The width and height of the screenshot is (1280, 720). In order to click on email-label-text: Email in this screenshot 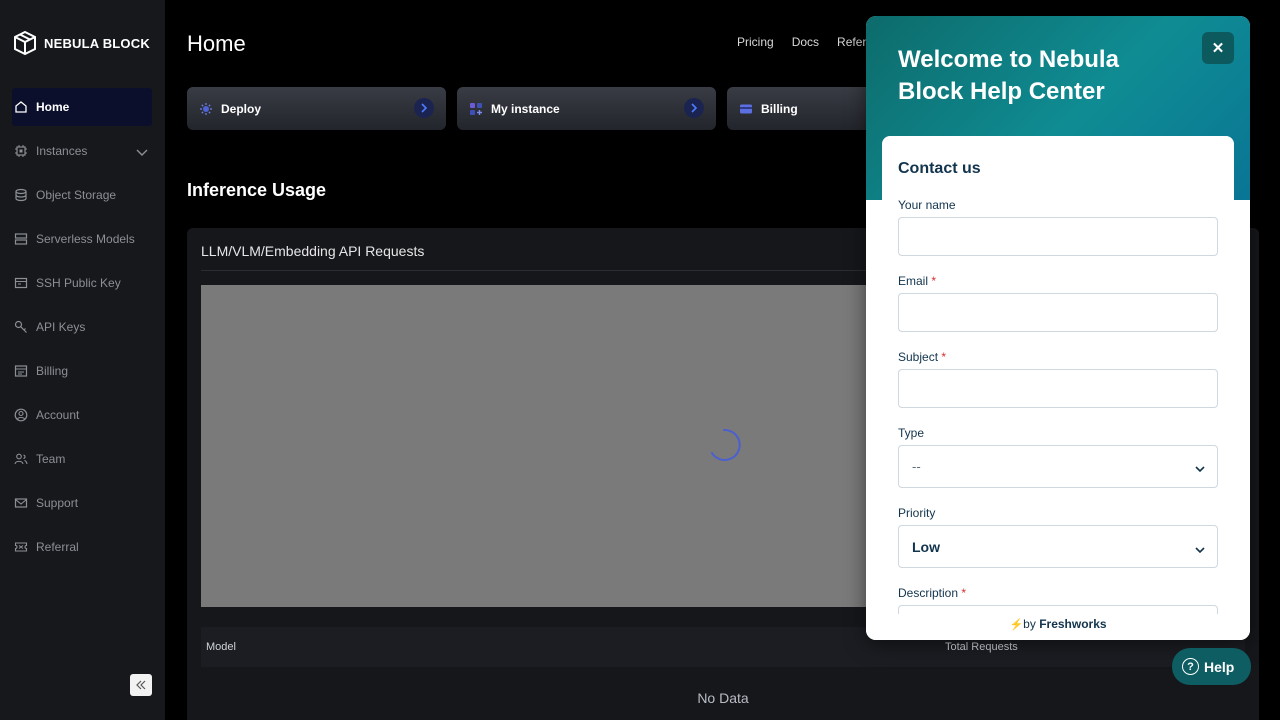, I will do `click(913, 281)`.